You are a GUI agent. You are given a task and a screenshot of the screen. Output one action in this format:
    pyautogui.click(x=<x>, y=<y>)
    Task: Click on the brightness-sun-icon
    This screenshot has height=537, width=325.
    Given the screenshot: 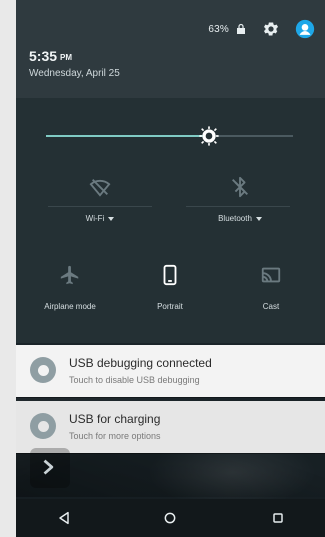 What is the action you would take?
    pyautogui.click(x=209, y=136)
    